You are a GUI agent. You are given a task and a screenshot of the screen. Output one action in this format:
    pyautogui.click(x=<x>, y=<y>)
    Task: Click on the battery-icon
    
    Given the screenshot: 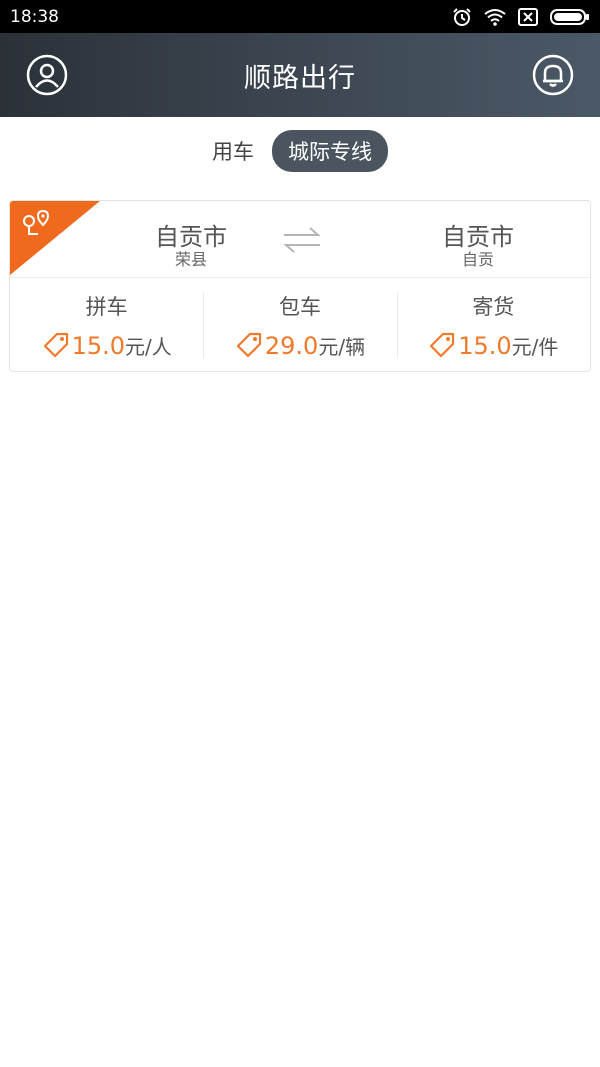 What is the action you would take?
    pyautogui.click(x=569, y=16)
    